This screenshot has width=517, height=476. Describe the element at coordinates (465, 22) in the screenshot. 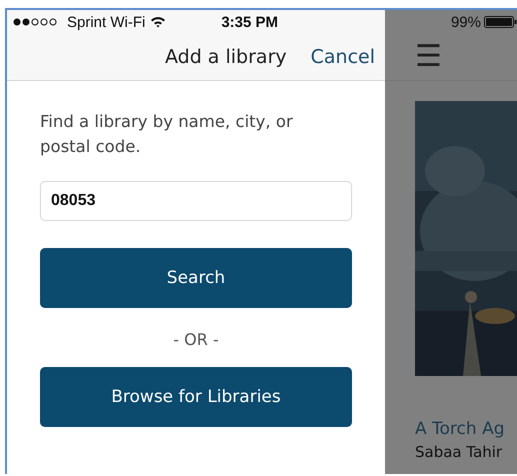

I see `battery-percentage: 99%` at that location.